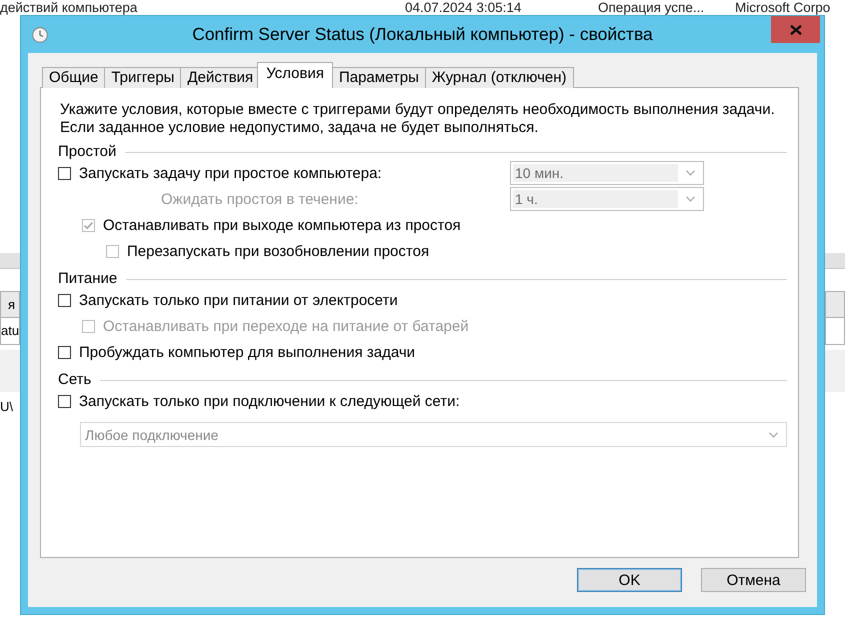 The image size is (845, 632). I want to click on clock-icon, so click(40, 34).